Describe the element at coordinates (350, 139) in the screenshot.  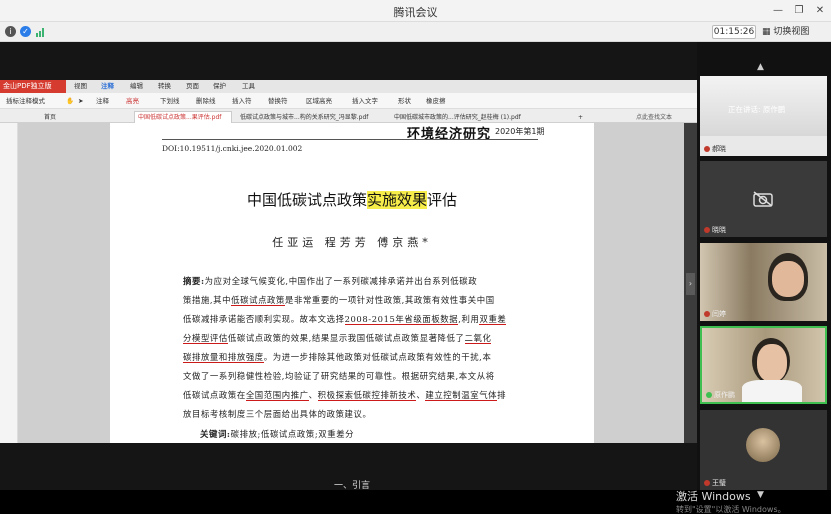
I see `header-rule` at that location.